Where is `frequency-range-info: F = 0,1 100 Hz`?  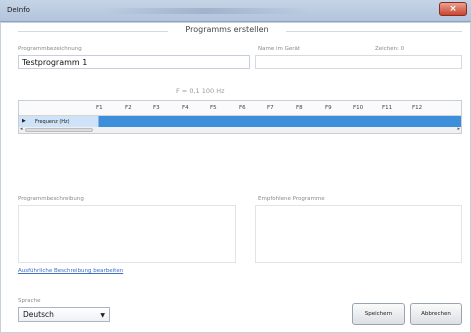 frequency-range-info: F = 0,1 100 Hz is located at coordinates (200, 91).